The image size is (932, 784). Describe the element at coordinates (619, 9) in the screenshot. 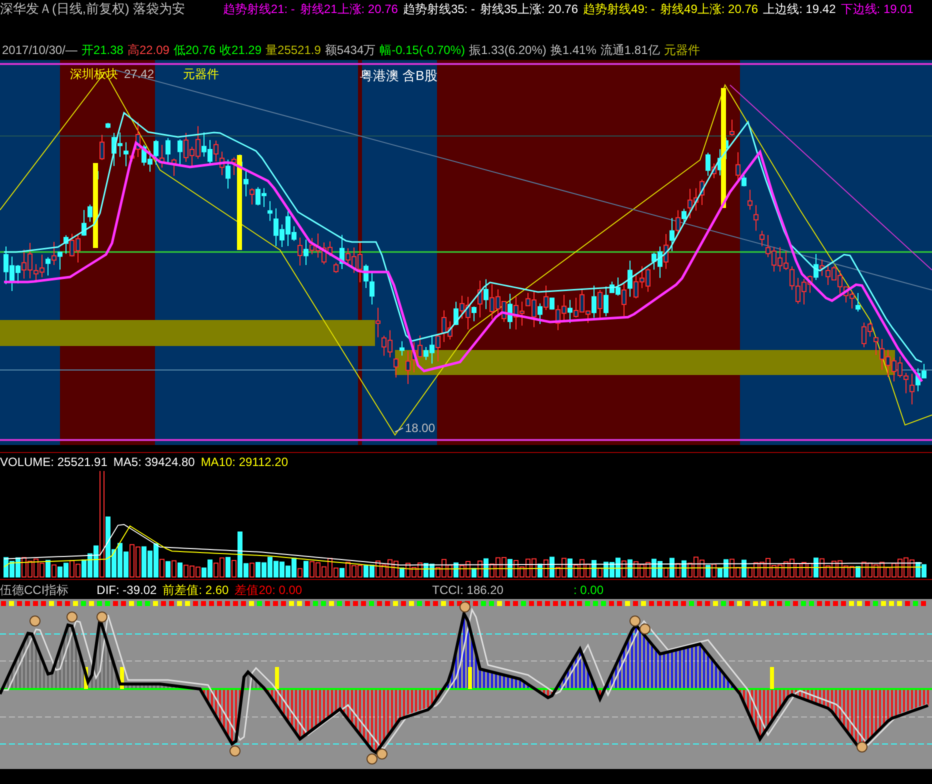

I see `indicator-value: 趋势射线49: -` at that location.